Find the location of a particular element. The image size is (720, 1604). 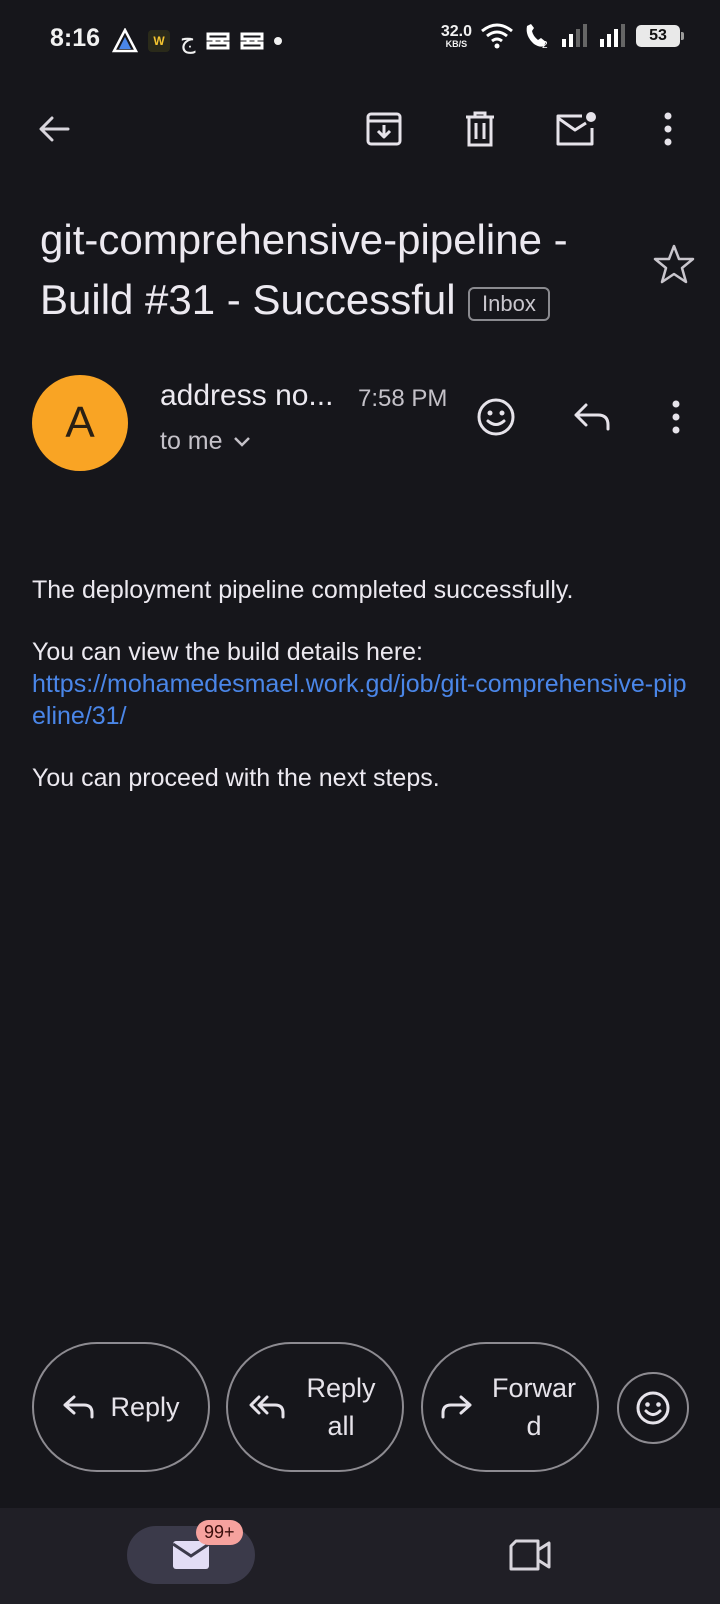

mark-unread-icon is located at coordinates (576, 129).